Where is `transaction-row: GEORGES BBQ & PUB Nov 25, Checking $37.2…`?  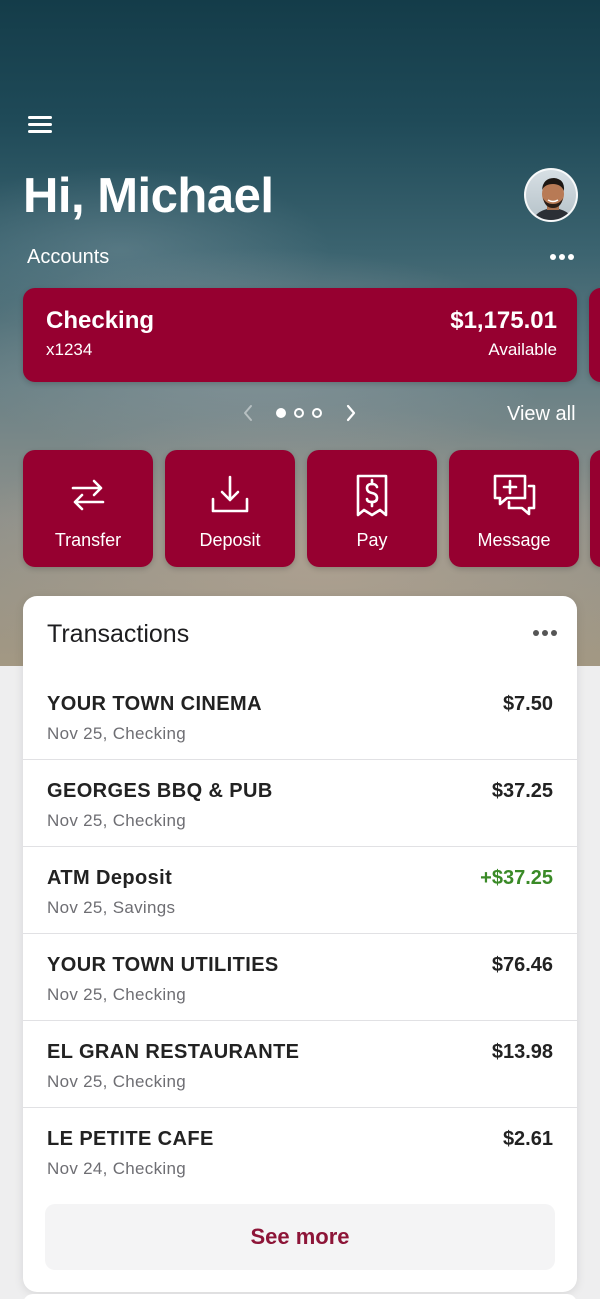
transaction-row: GEORGES BBQ & PUB Nov 25, Checking $37.2… is located at coordinates (300, 803).